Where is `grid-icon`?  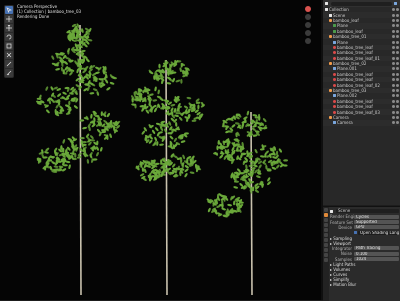 grid-icon is located at coordinates (308, 41).